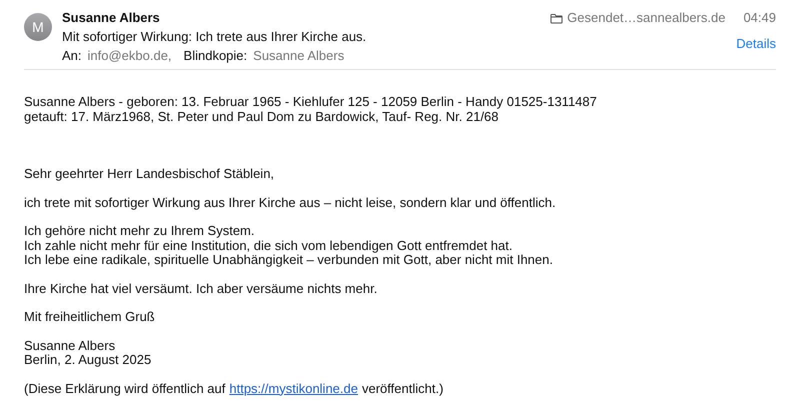 This screenshot has width=800, height=416. I want to click on bcc-label: Blindkopie:, so click(216, 56).